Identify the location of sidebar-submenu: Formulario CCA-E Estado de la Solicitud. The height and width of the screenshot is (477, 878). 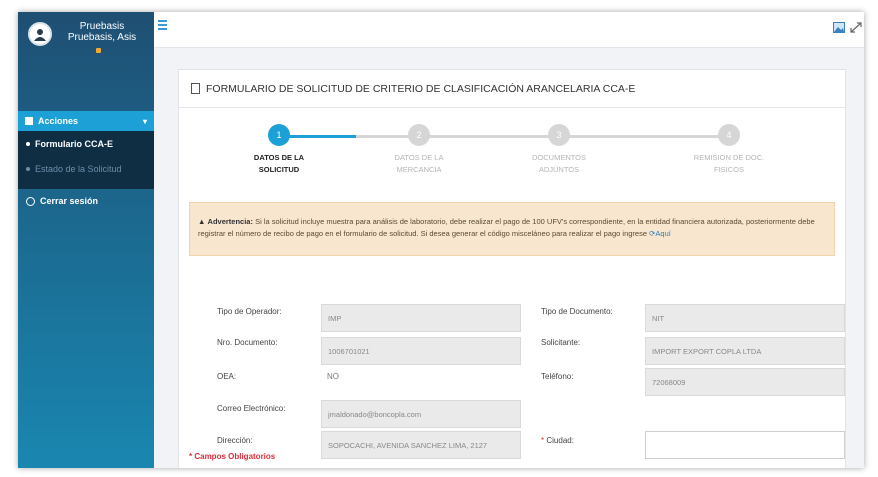
(86, 160).